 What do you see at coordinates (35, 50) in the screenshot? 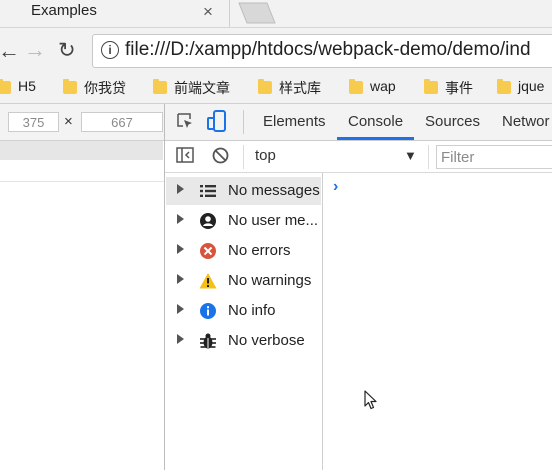
I see `forward-arrow-icon: →` at bounding box center [35, 50].